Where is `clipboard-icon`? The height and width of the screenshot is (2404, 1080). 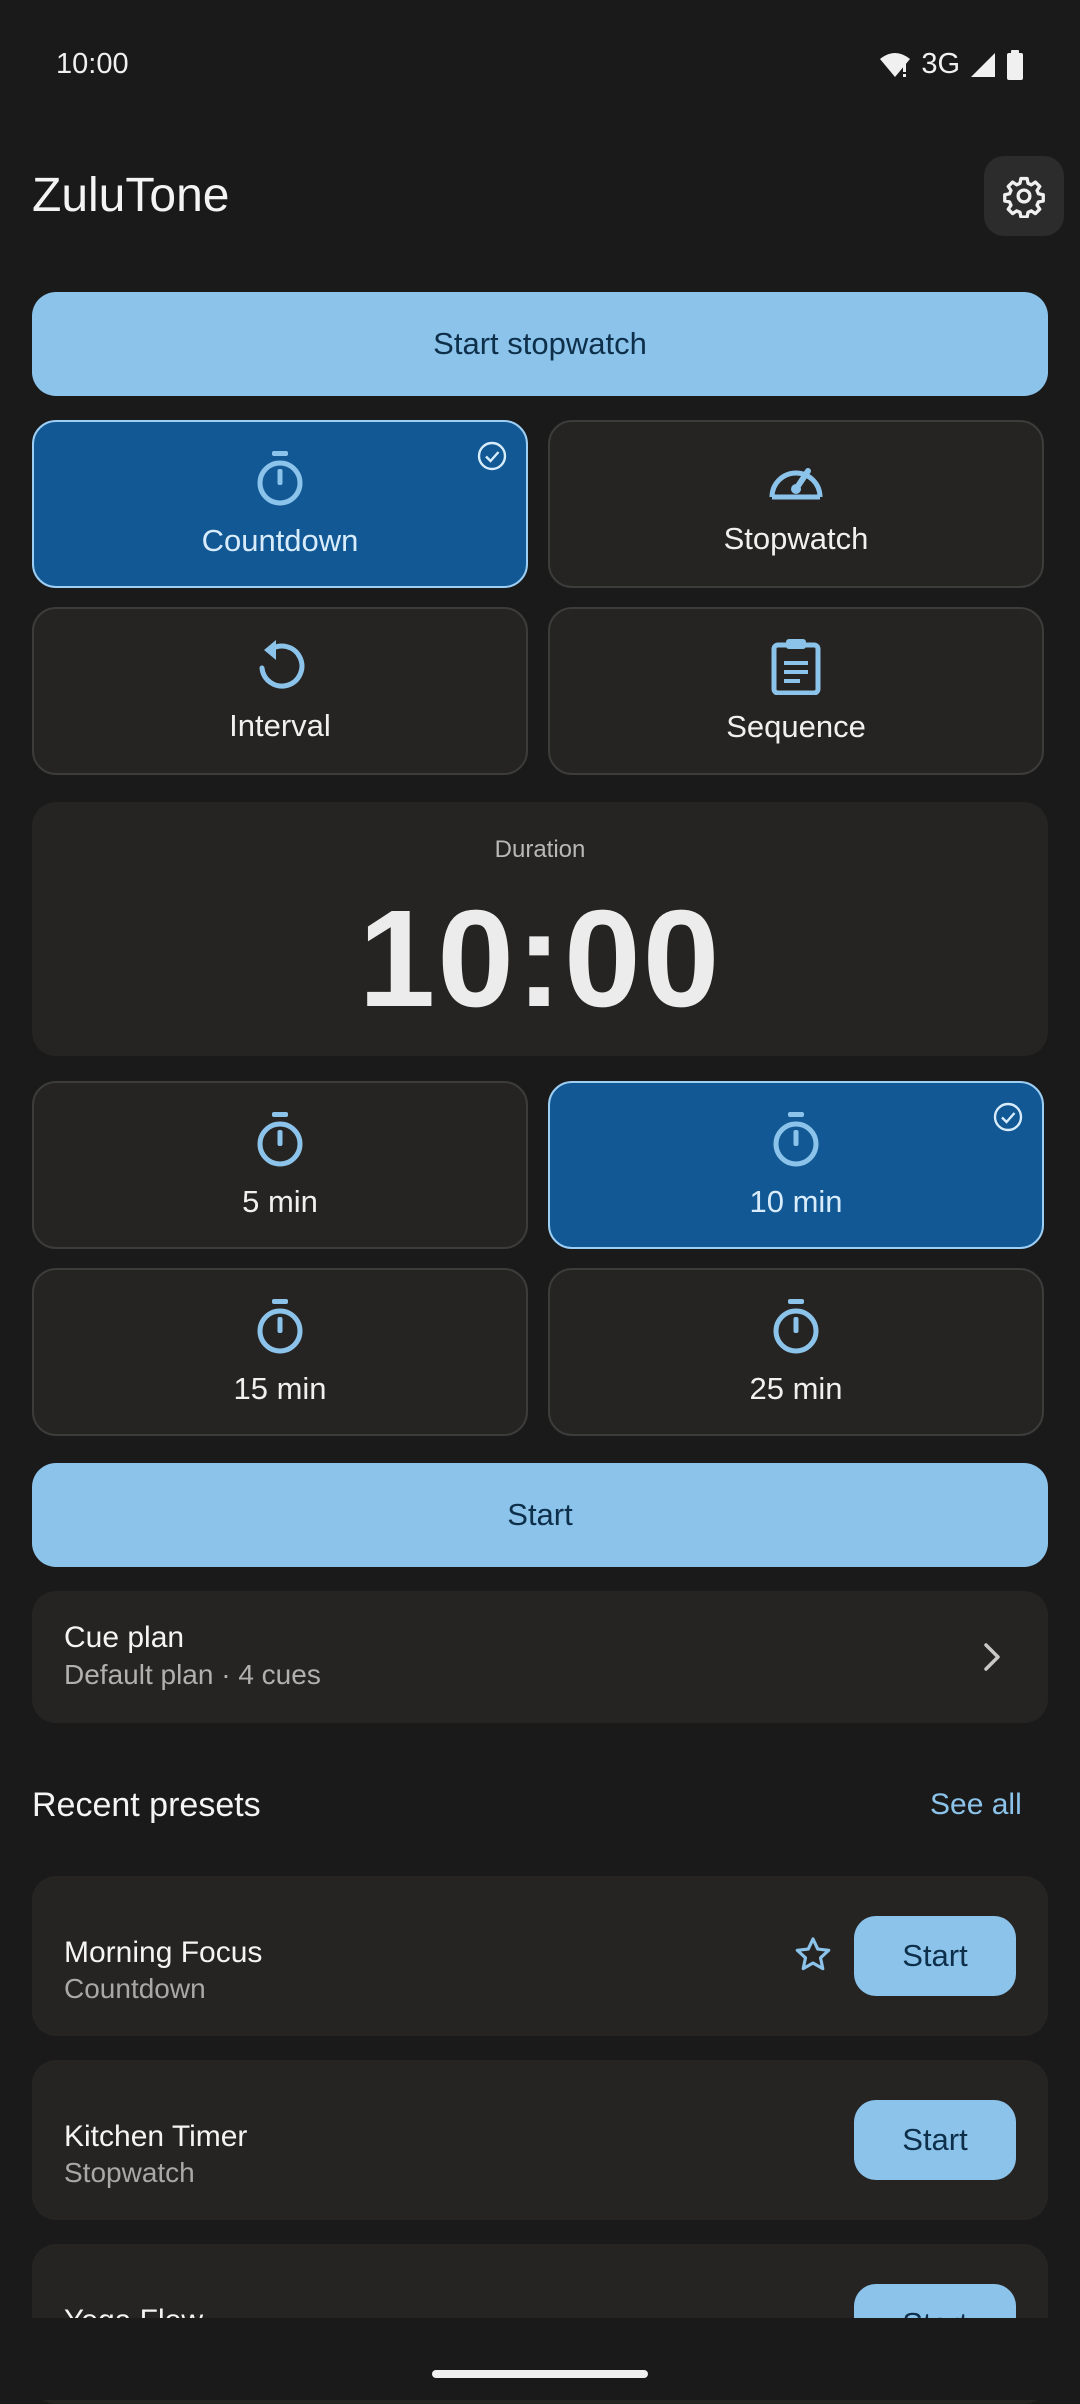
clipboard-icon is located at coordinates (796, 667).